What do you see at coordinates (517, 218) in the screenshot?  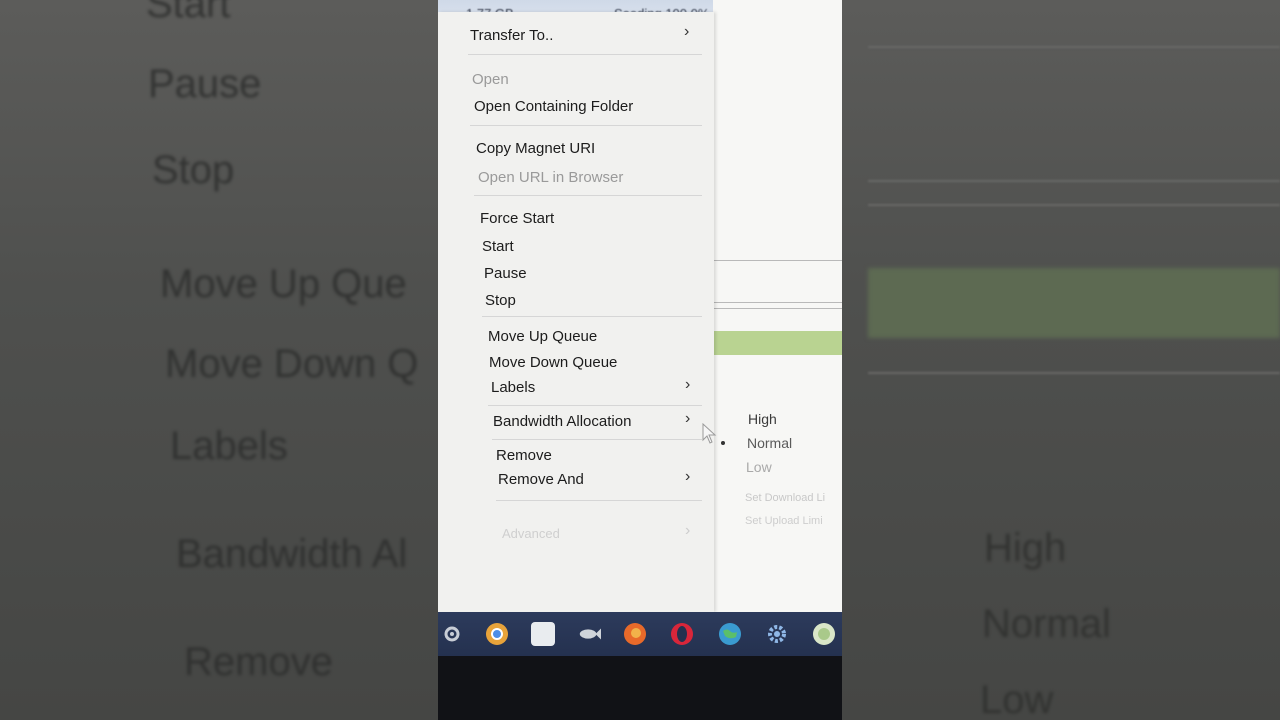 I see `menu-item-force-start: Force Start` at bounding box center [517, 218].